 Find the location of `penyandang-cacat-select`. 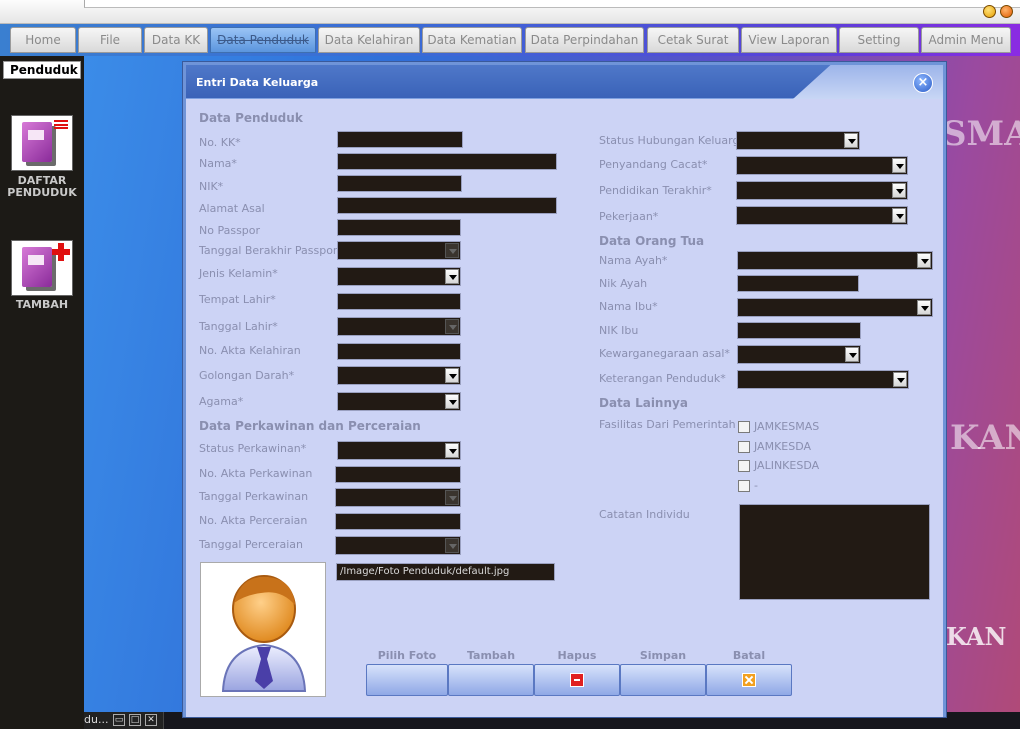

penyandang-cacat-select is located at coordinates (822, 165).